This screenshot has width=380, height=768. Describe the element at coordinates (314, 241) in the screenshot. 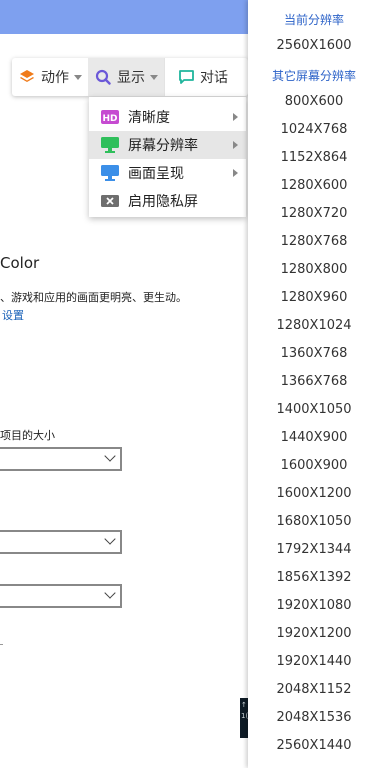

I see `resolution-option: 1280X768` at that location.